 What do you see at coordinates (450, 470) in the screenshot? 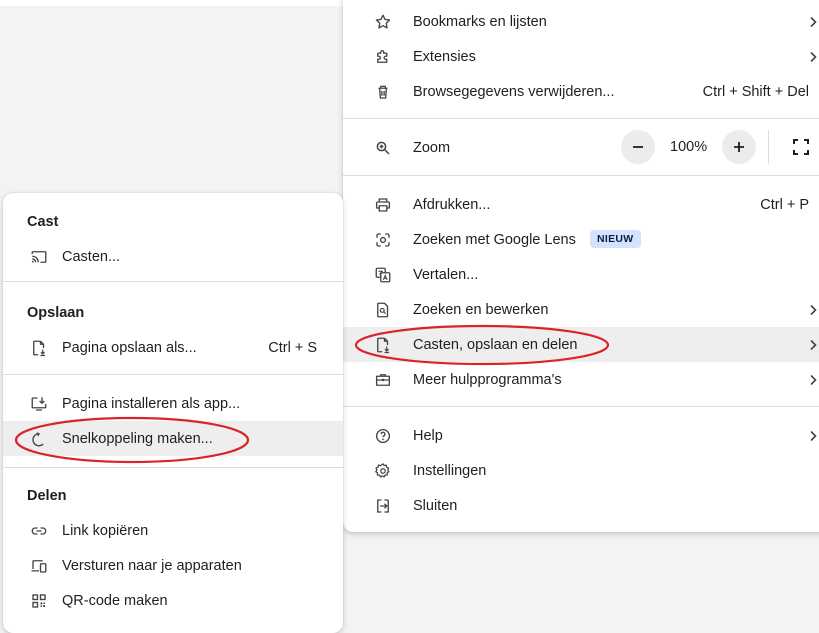
I see `settings-label: Instellingen` at bounding box center [450, 470].